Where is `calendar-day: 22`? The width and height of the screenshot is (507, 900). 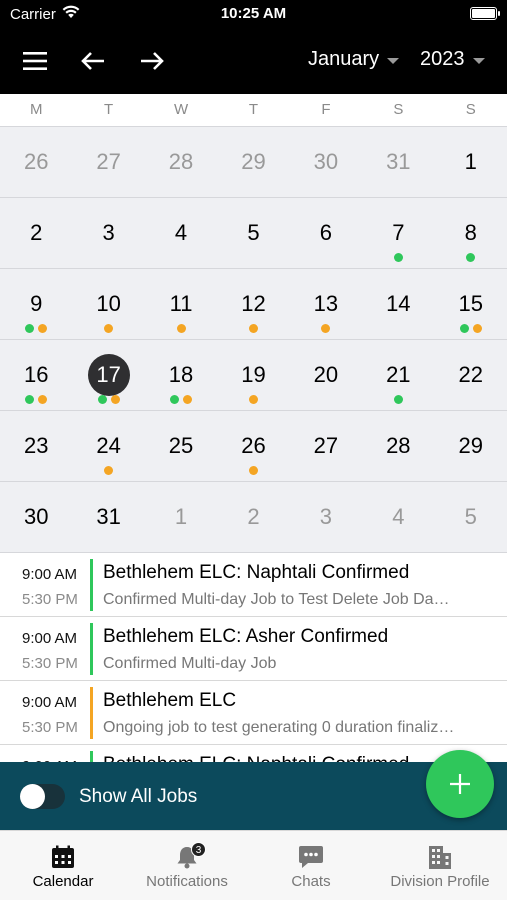 calendar-day: 22 is located at coordinates (471, 375).